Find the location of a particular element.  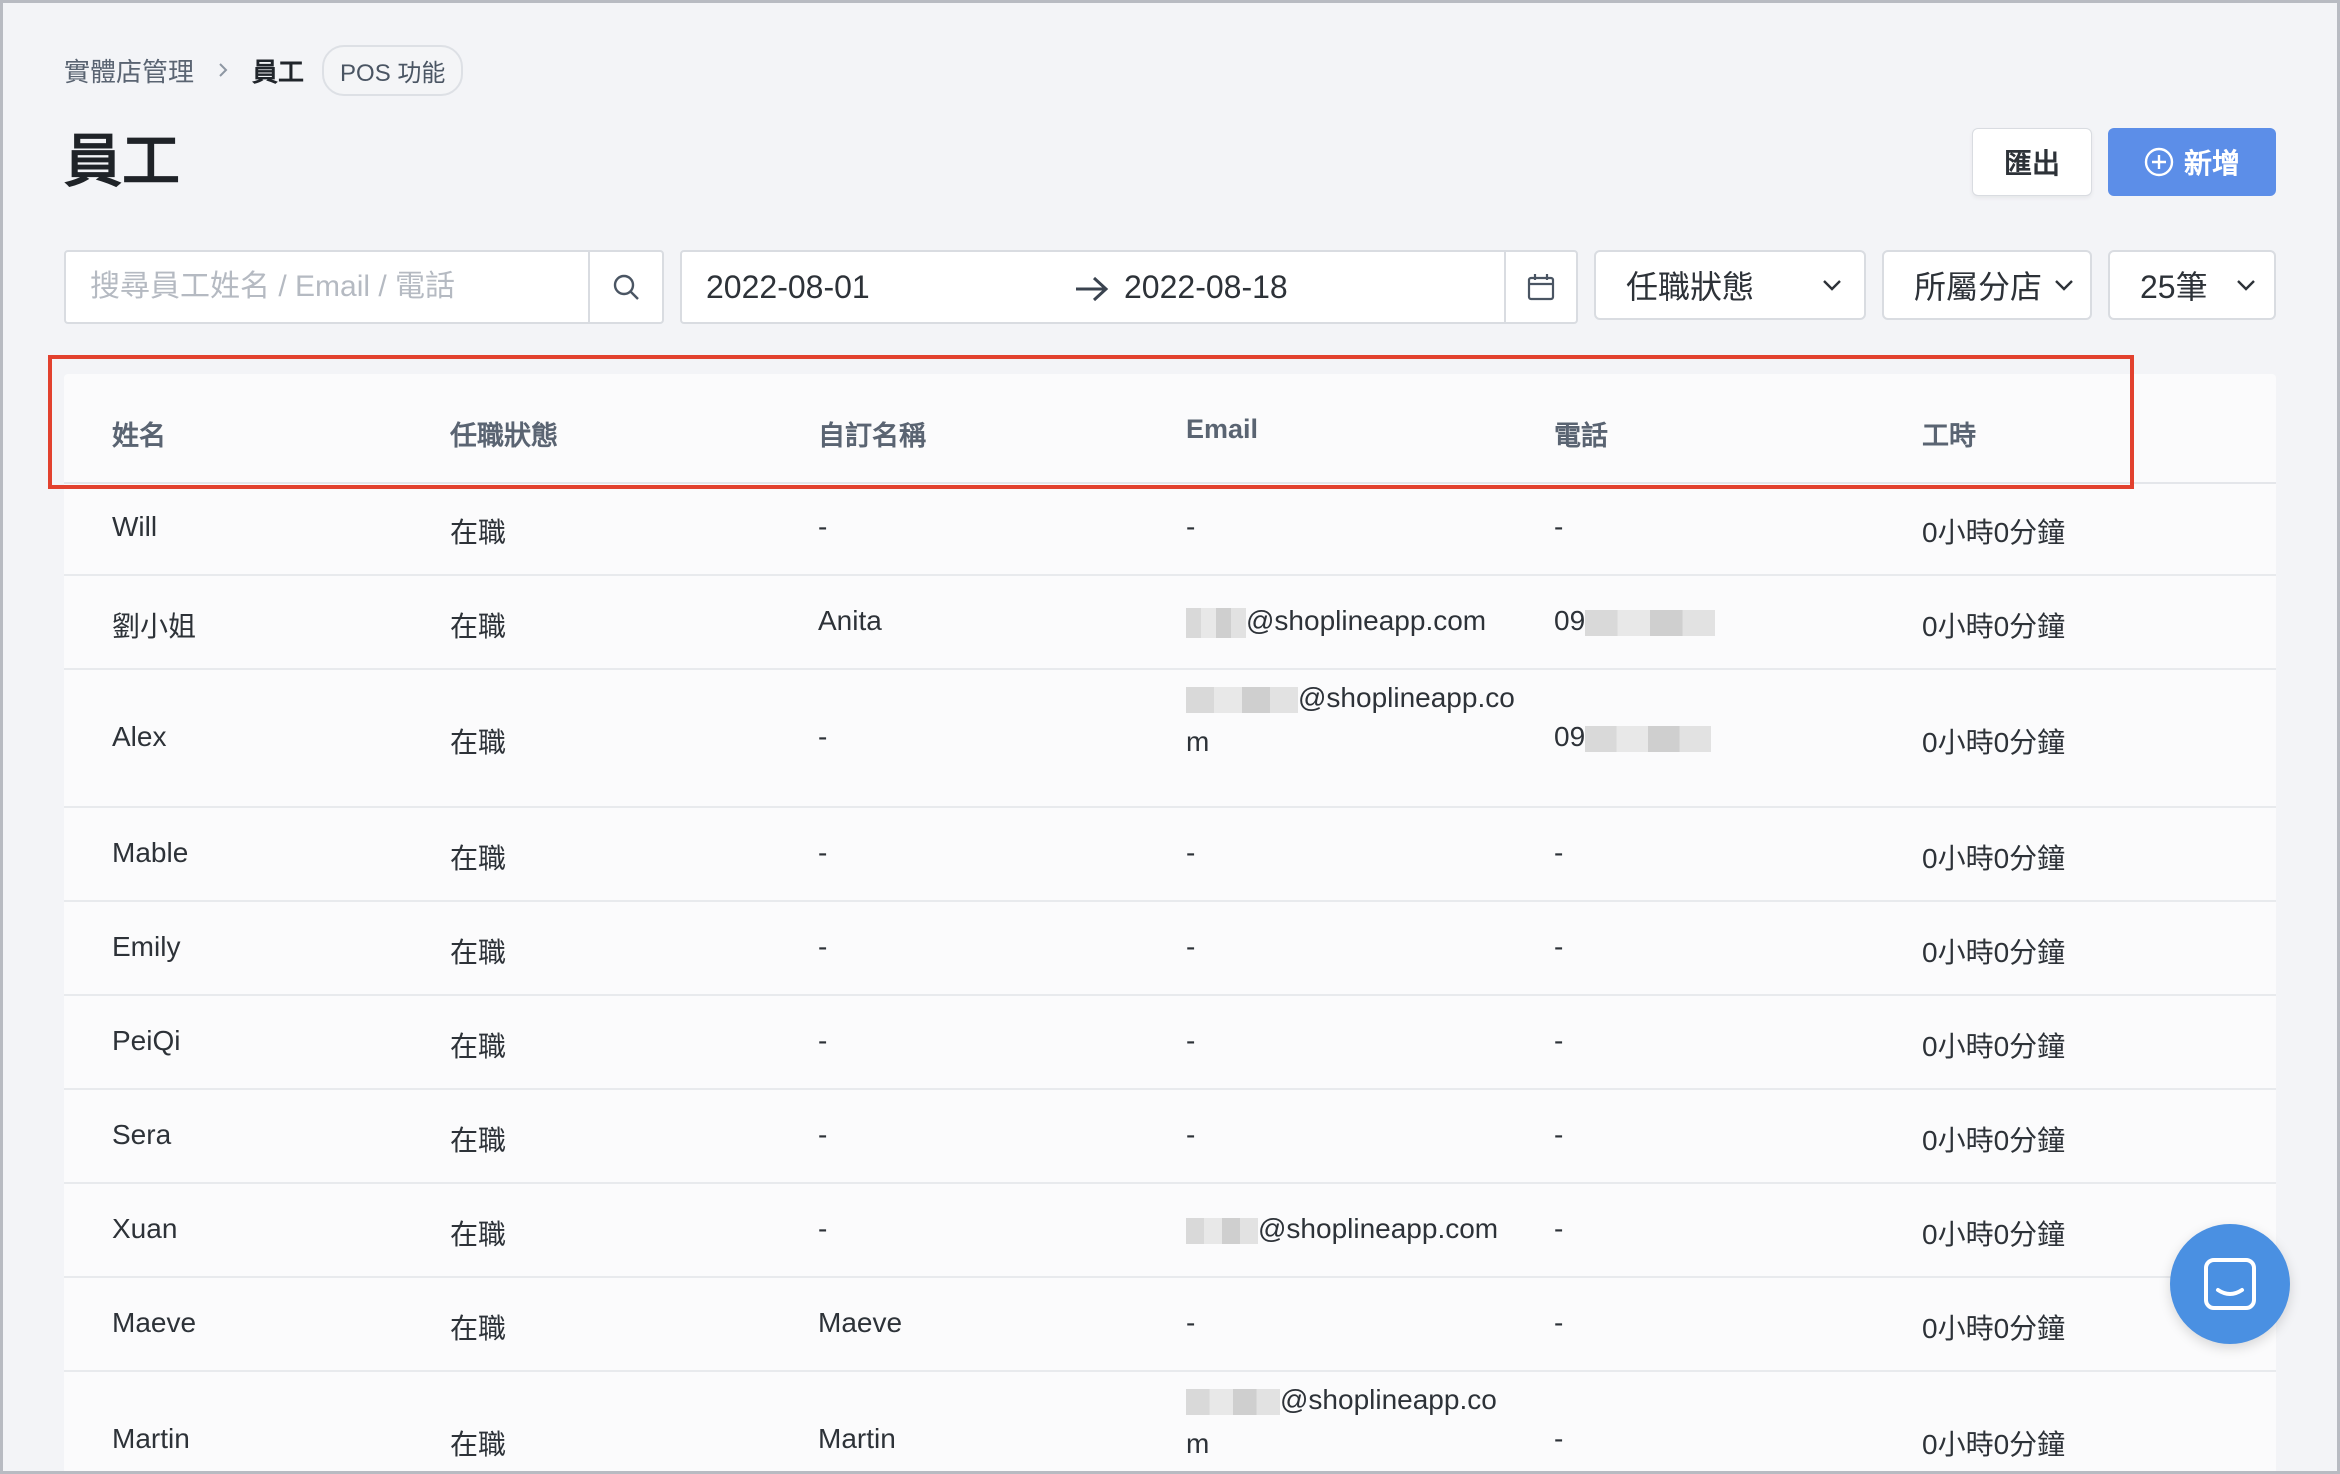

cell-name: Xuan is located at coordinates (145, 1228).